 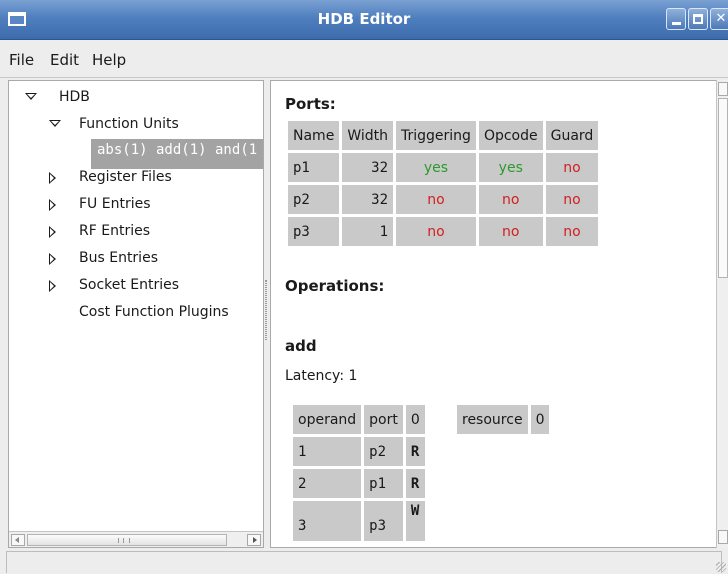 I want to click on table-row: p1 32 yes yes no, so click(x=443, y=167).